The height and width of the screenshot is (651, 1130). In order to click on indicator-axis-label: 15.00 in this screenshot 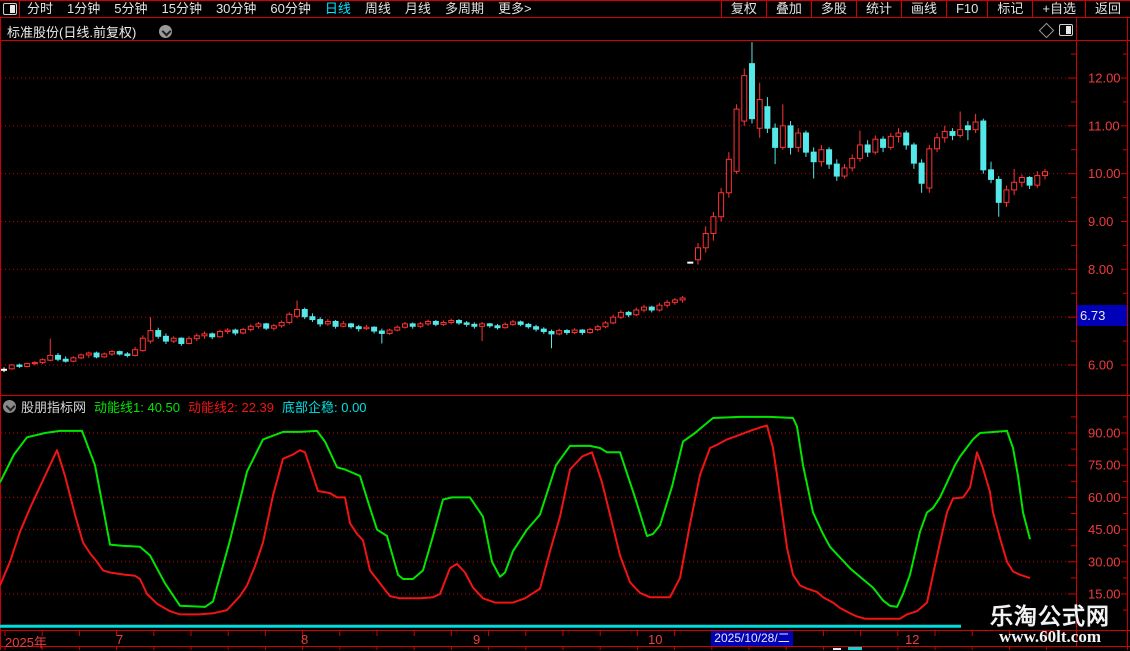, I will do `click(1104, 594)`.